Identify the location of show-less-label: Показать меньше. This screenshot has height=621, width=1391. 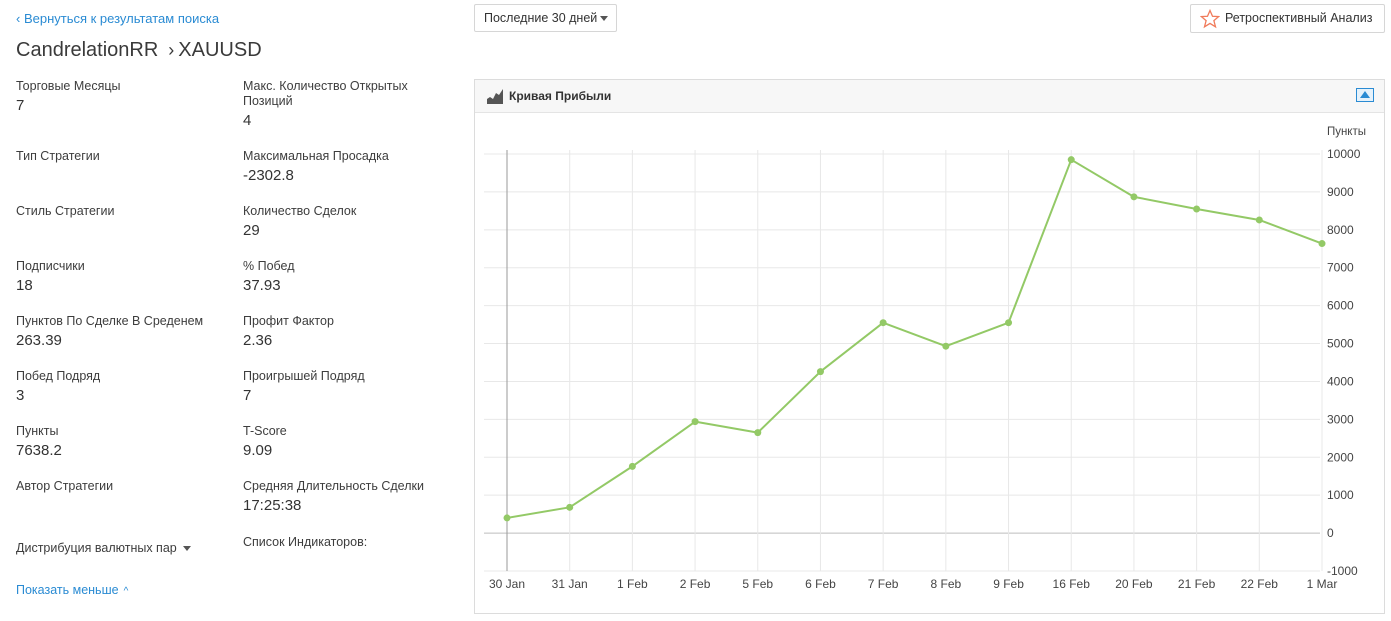
(67, 590).